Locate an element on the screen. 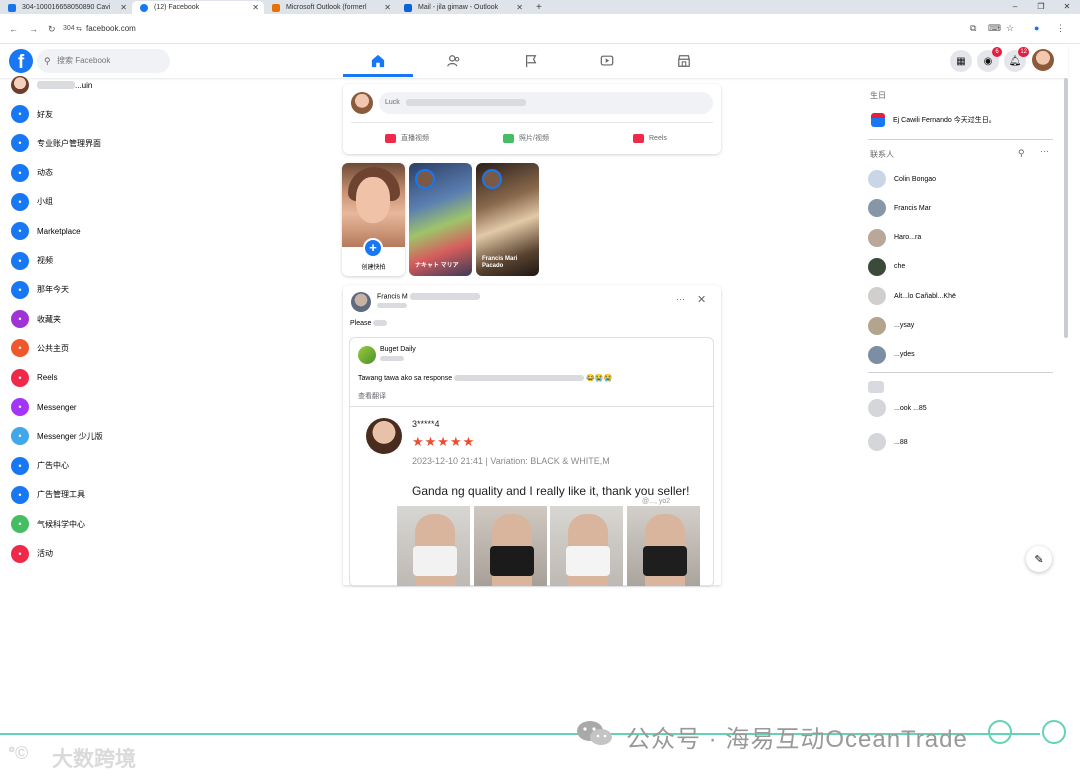  sidebar-item: • 专业账户管理界面 is located at coordinates (108, 143).